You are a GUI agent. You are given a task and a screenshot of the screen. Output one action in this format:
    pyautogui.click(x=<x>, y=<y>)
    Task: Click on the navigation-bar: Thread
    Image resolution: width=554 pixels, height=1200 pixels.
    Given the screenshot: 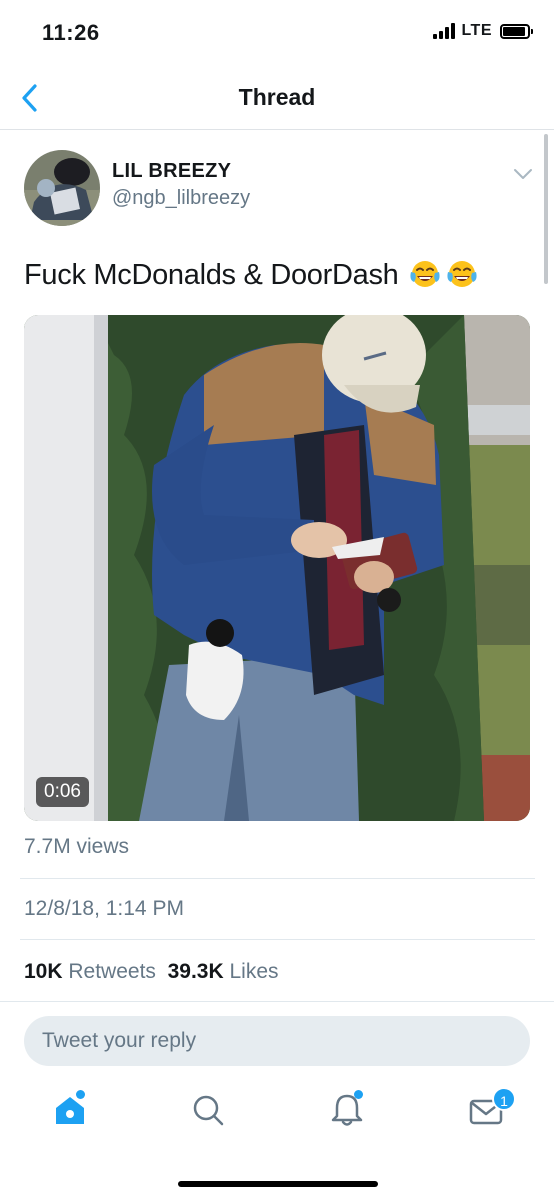 What is the action you would take?
    pyautogui.click(x=277, y=98)
    